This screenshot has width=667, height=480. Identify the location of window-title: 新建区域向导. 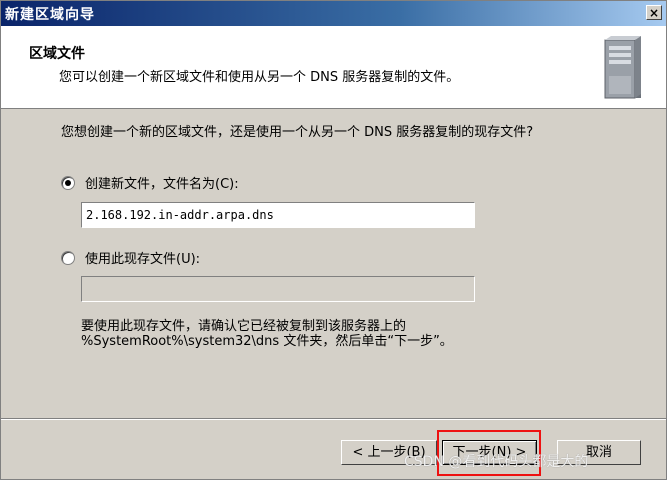
(50, 15).